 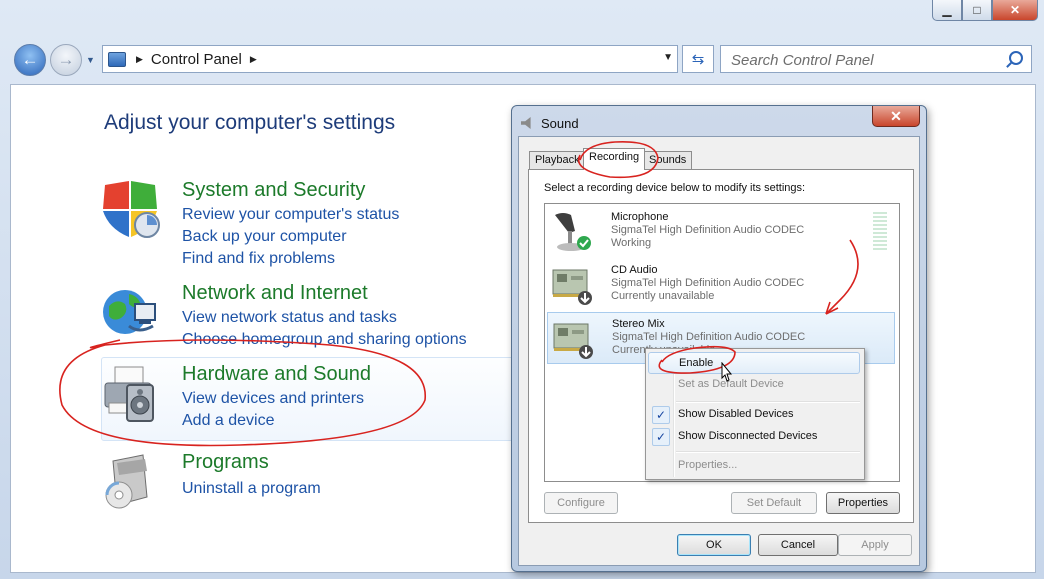 What do you see at coordinates (250, 122) in the screenshot?
I see `page-title: Adjust your computer's settings` at bounding box center [250, 122].